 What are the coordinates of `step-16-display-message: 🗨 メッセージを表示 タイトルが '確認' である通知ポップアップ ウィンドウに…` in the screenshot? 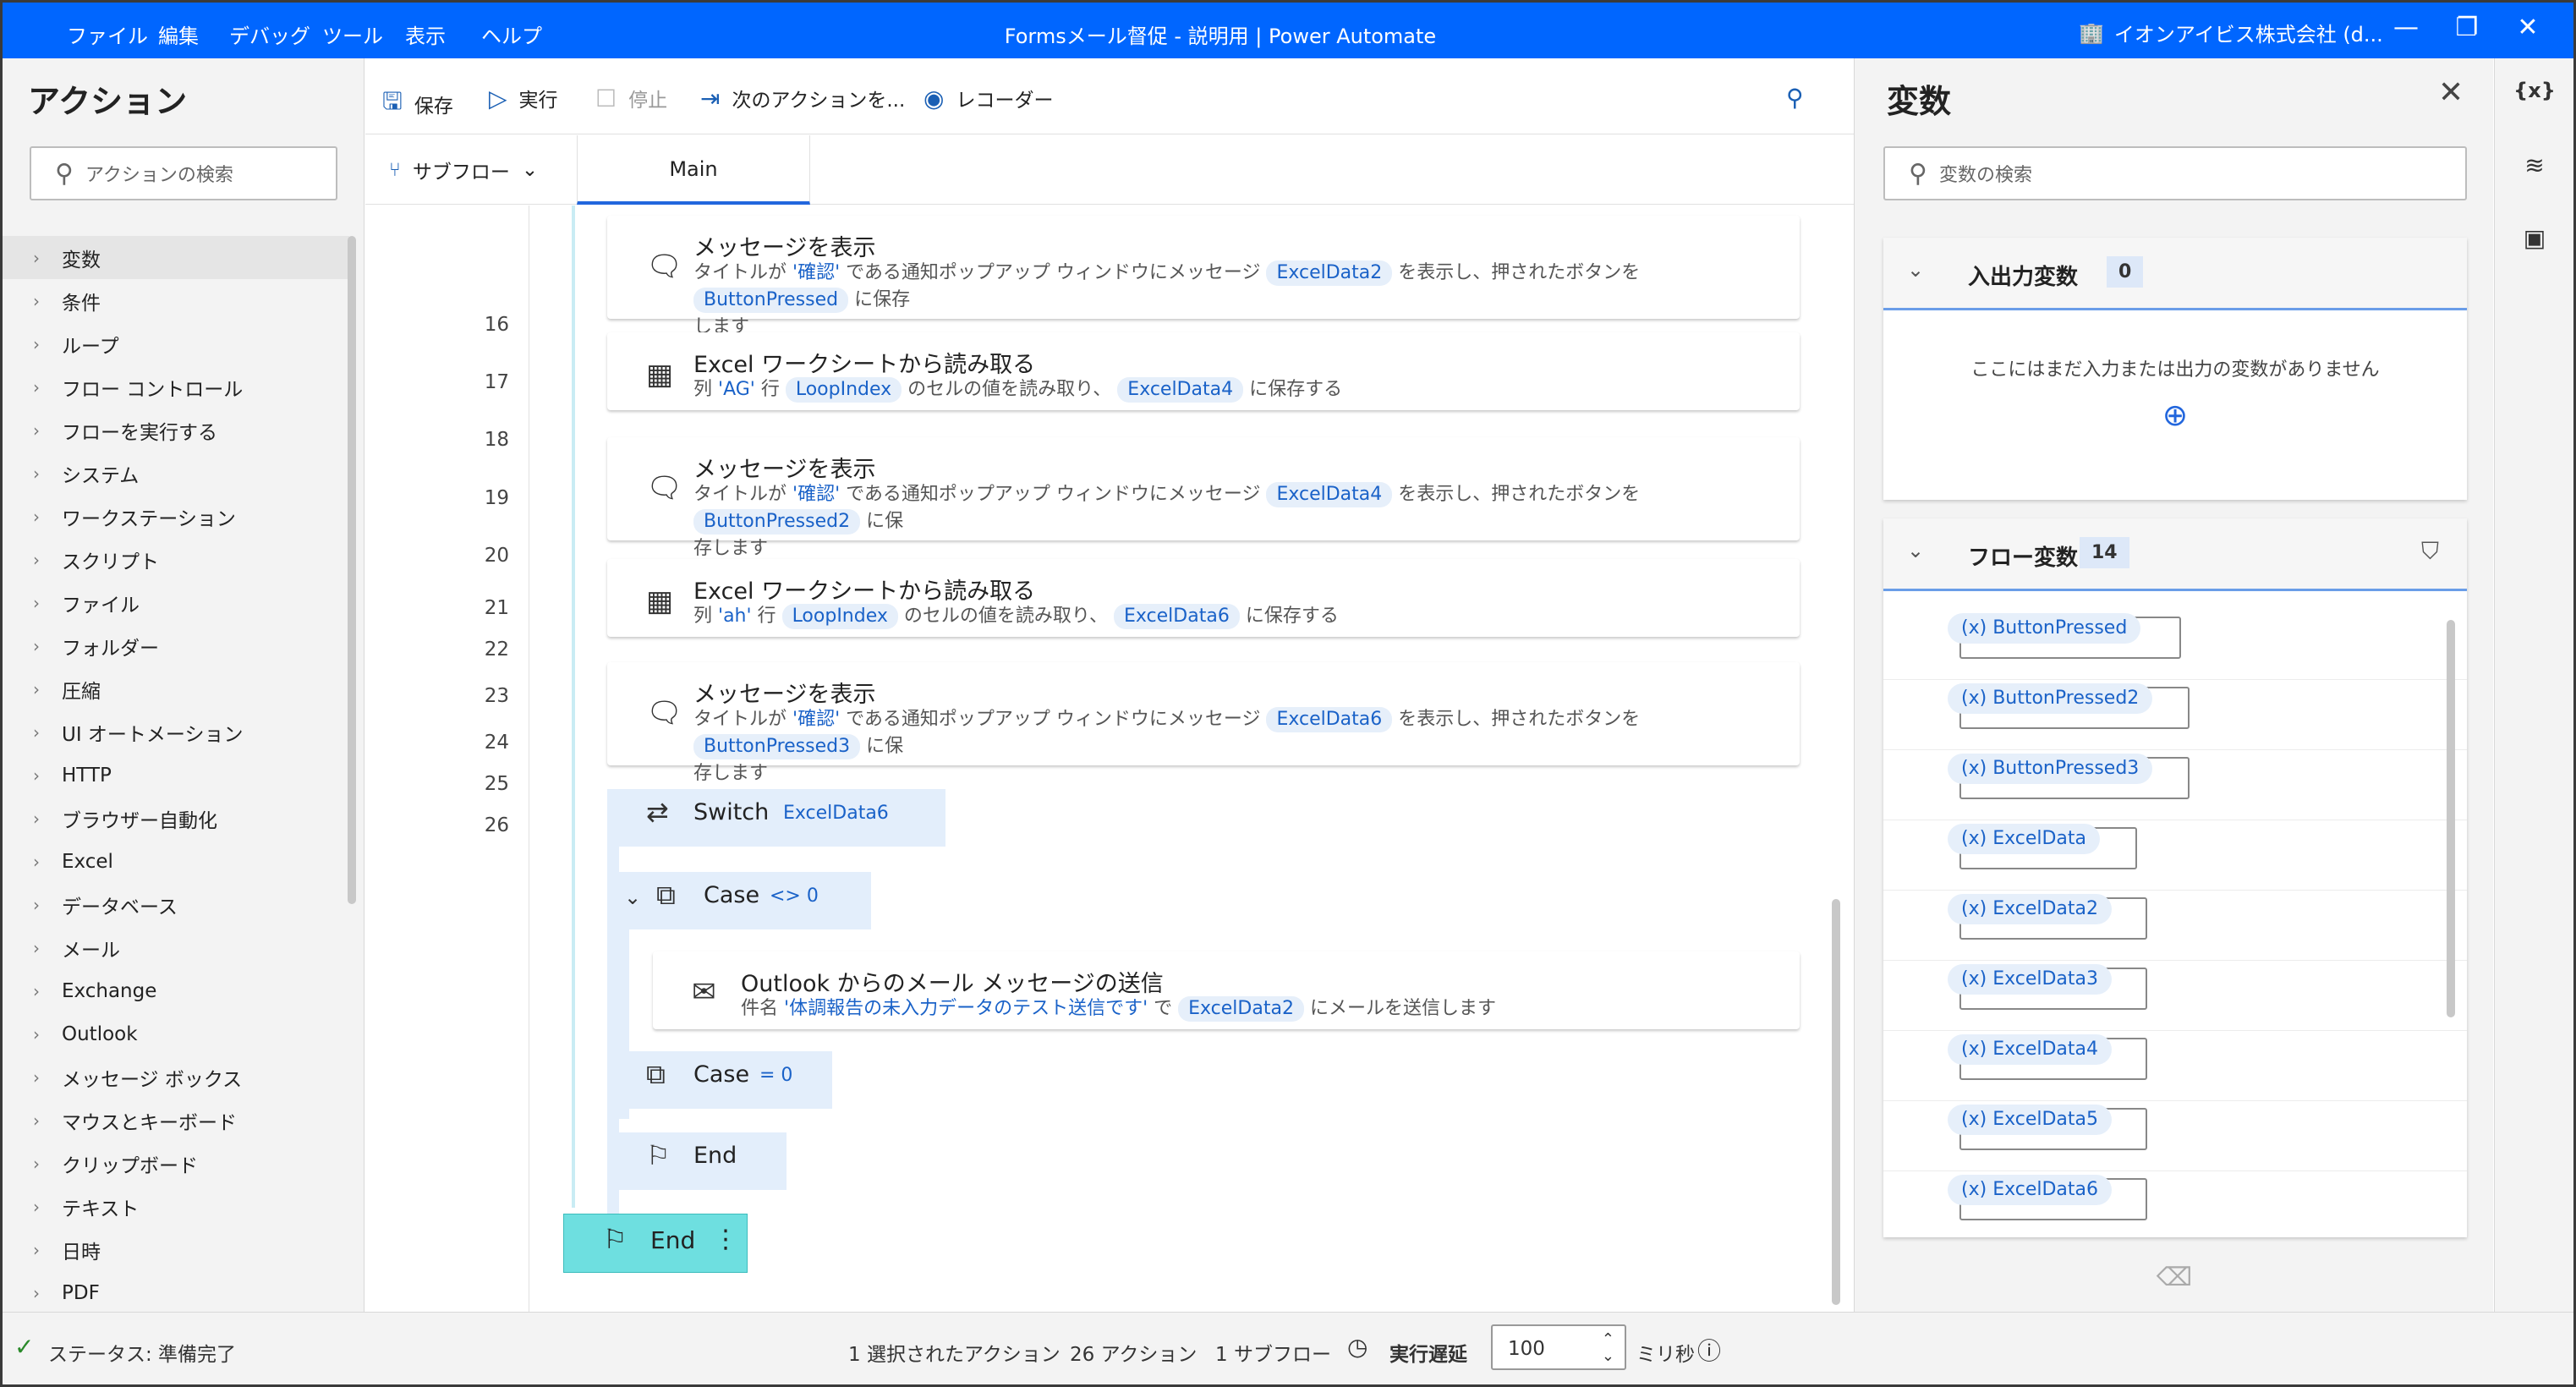 It's located at (1203, 276).